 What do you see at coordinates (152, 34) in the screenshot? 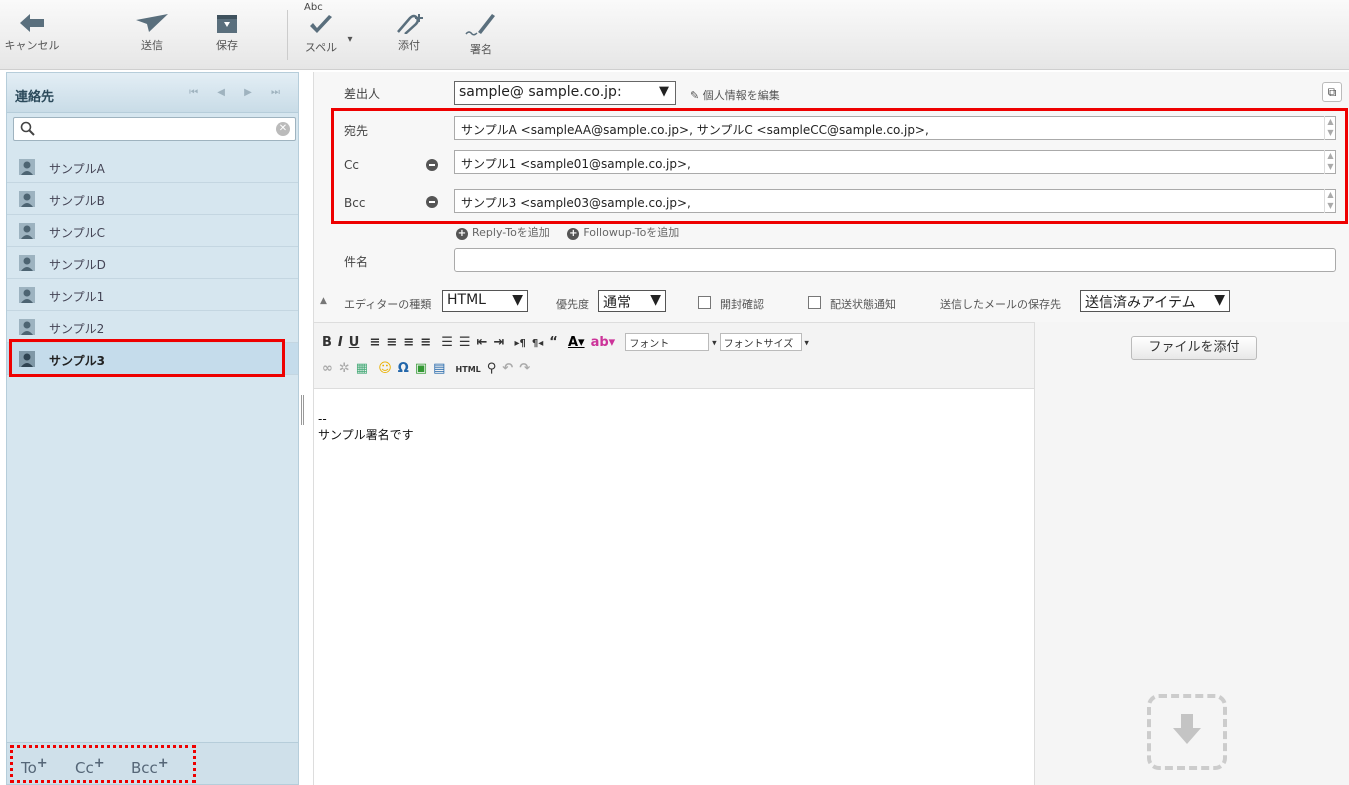
I see `send-button: 送信` at bounding box center [152, 34].